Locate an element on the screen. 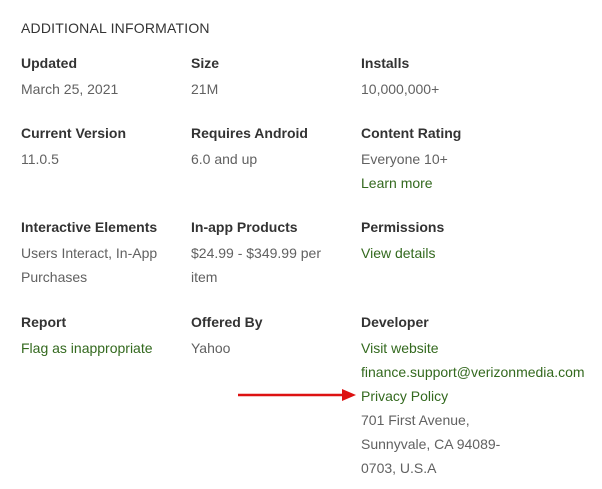 This screenshot has width=602, height=489. info-offered-by: Offered By Yahoo is located at coordinates (266, 335).